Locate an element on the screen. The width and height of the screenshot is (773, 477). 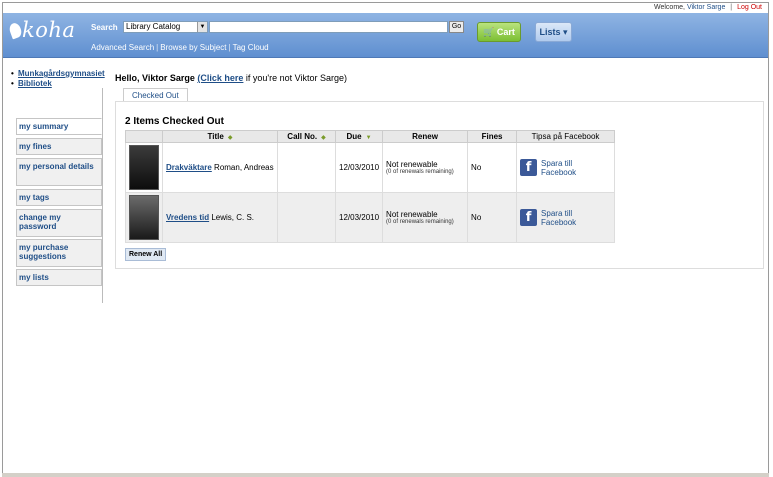
not-you-link: (Click here is located at coordinates (220, 78).